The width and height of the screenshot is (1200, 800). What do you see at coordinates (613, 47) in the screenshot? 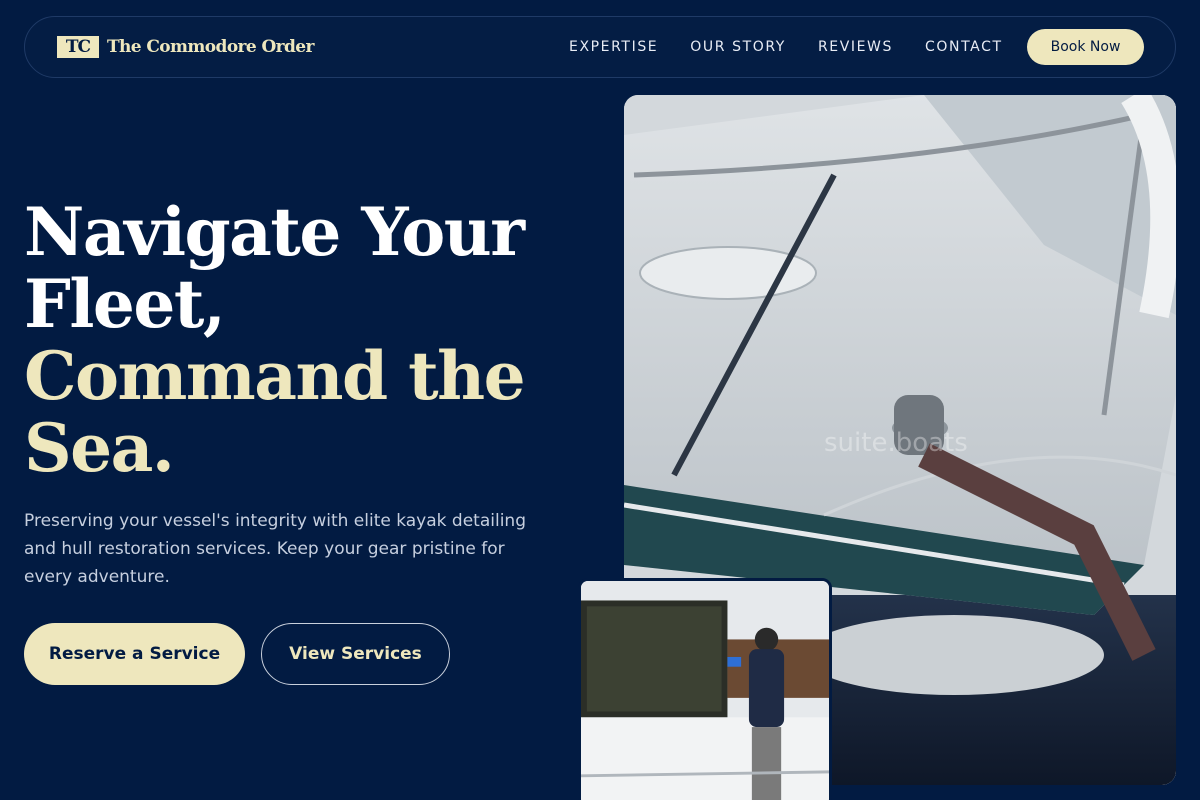
I see `nav-link-expertise: EXPERTISE` at bounding box center [613, 47].